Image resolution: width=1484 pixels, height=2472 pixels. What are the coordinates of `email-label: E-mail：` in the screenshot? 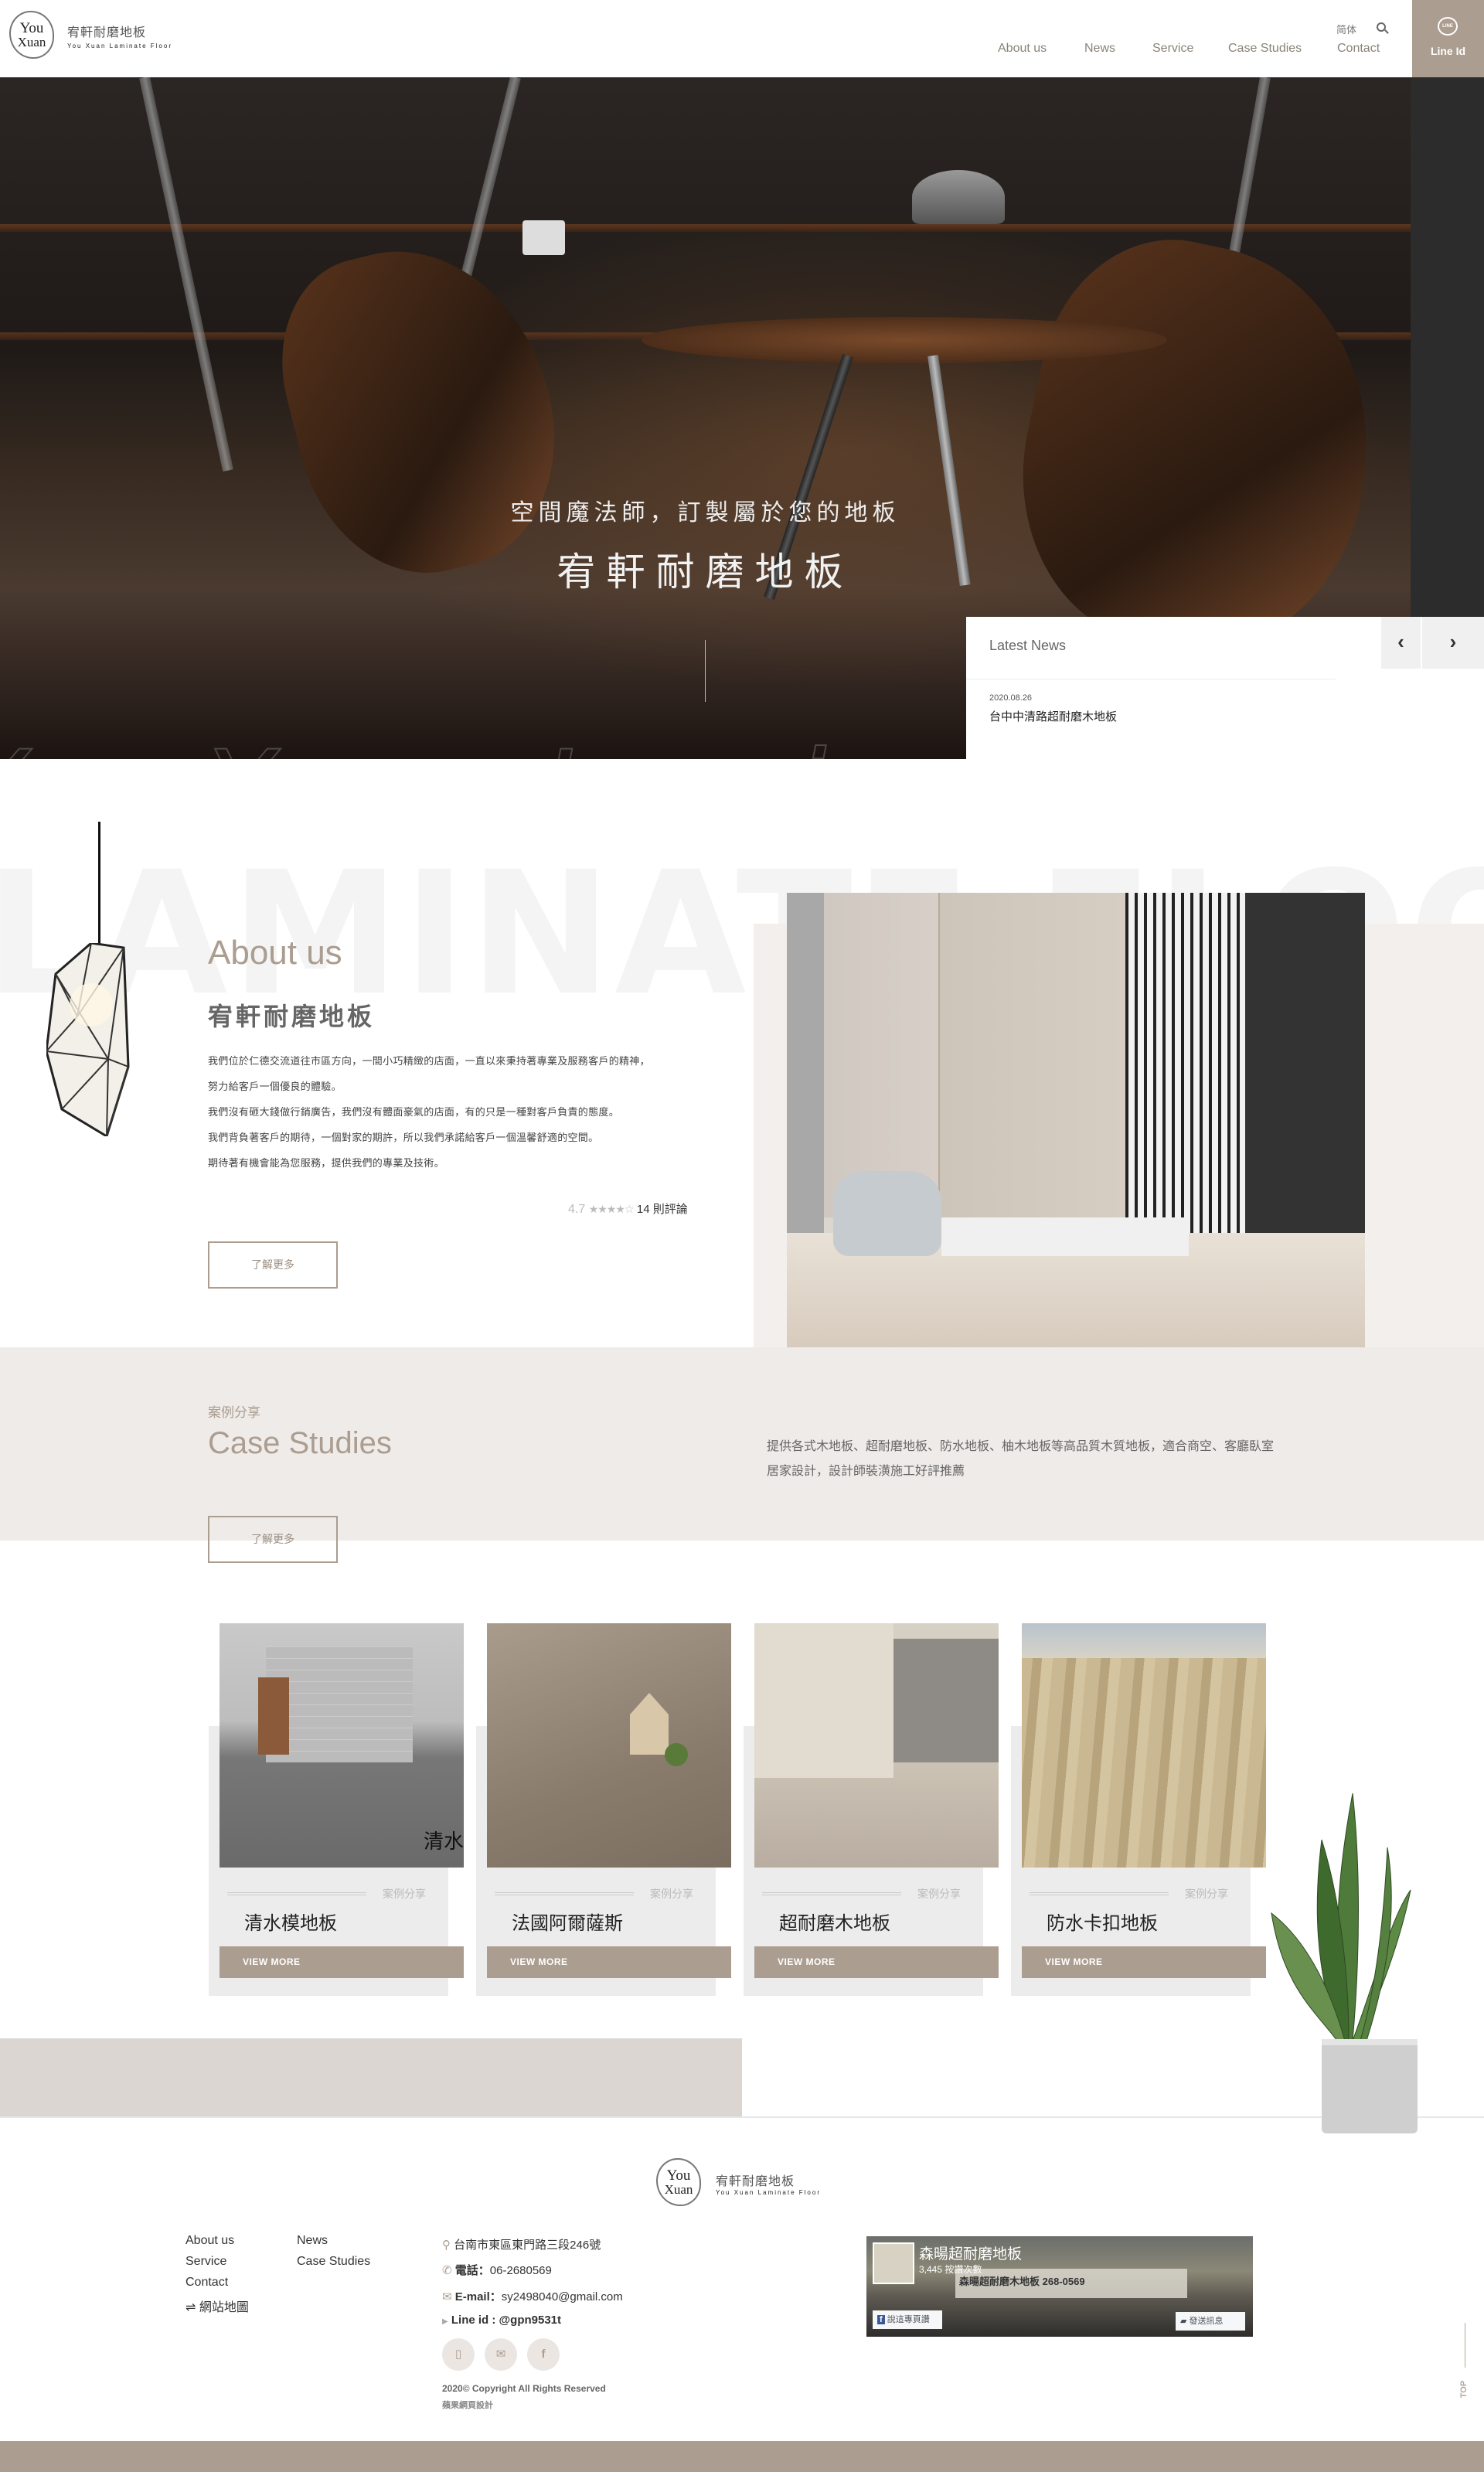 It's located at (478, 2296).